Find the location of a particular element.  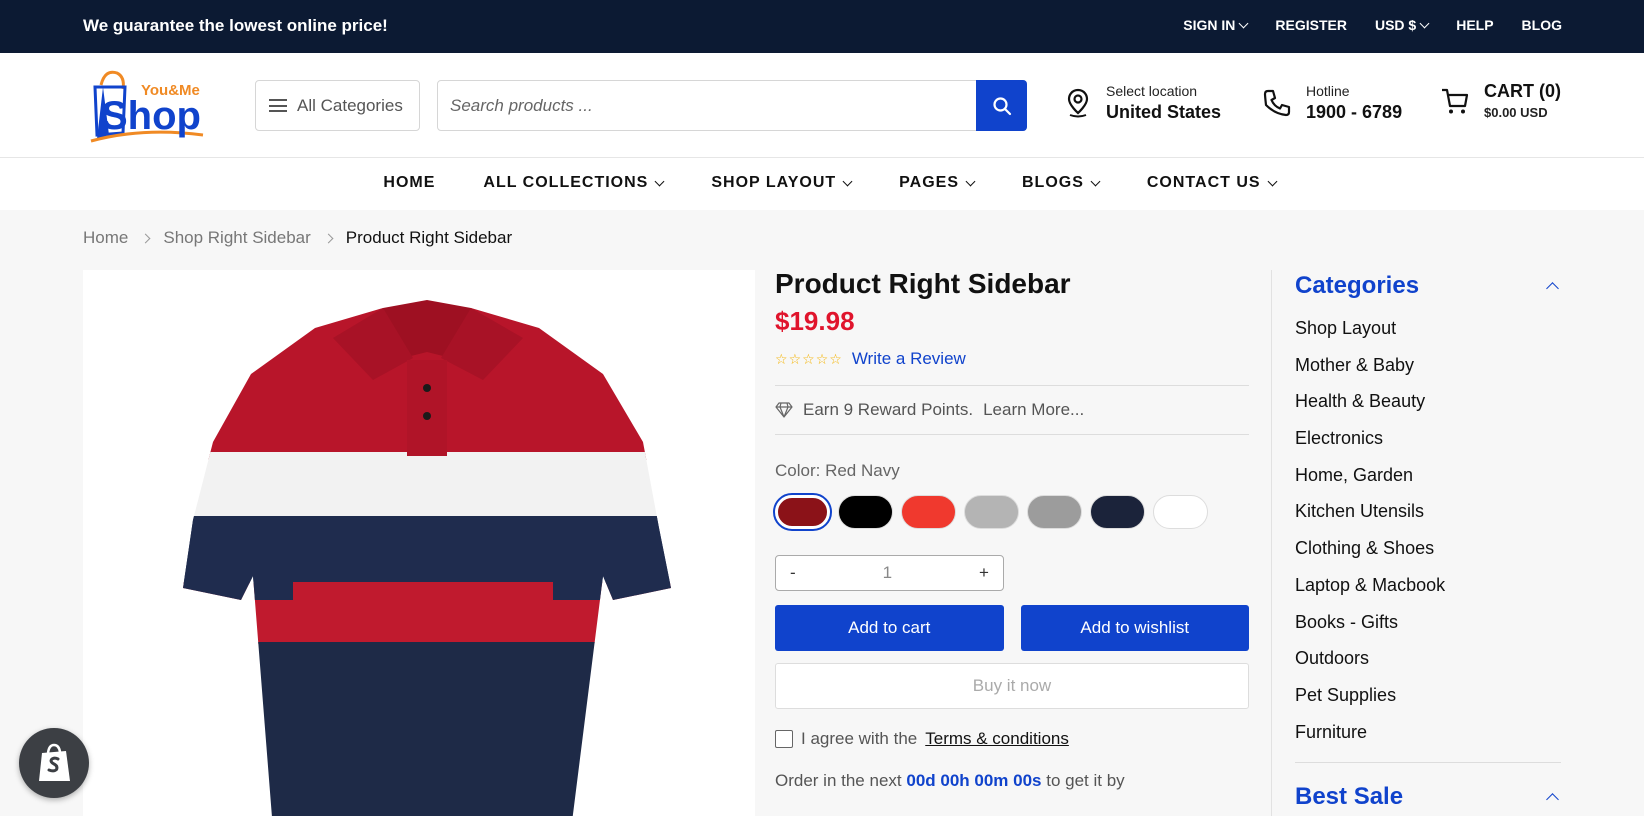

hotline: Hotline 1900 - 6789 is located at coordinates (1332, 103).